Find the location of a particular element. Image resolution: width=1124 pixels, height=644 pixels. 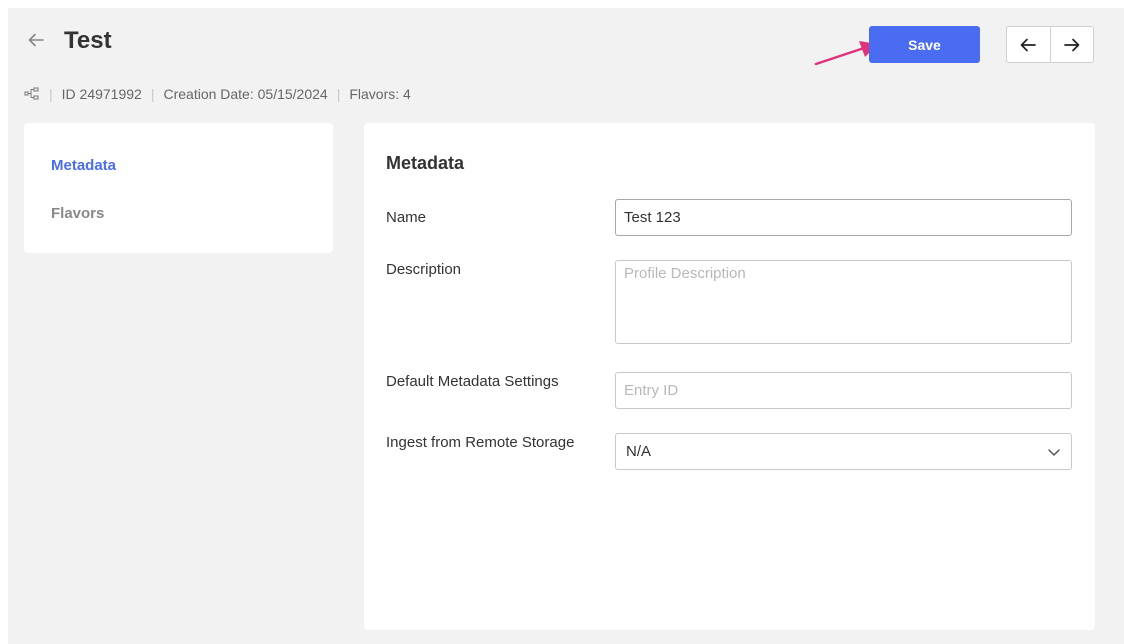

description-textarea is located at coordinates (843, 302).